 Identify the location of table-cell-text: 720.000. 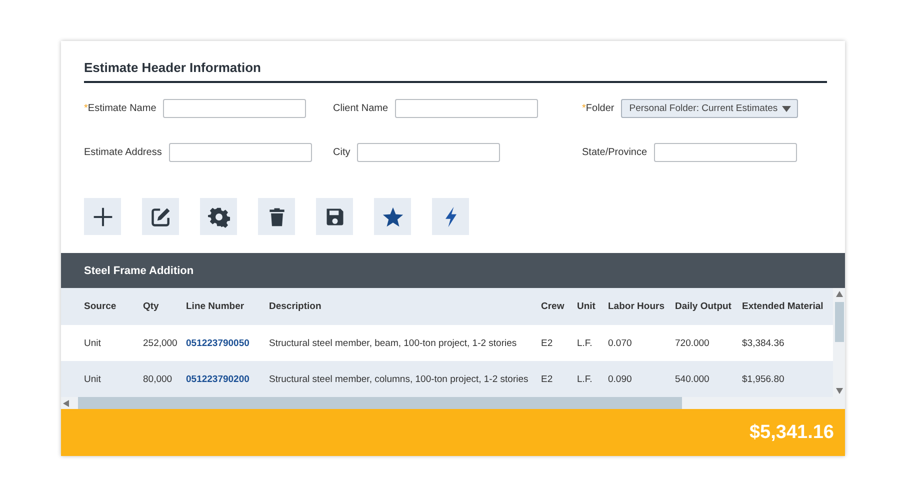
(692, 343).